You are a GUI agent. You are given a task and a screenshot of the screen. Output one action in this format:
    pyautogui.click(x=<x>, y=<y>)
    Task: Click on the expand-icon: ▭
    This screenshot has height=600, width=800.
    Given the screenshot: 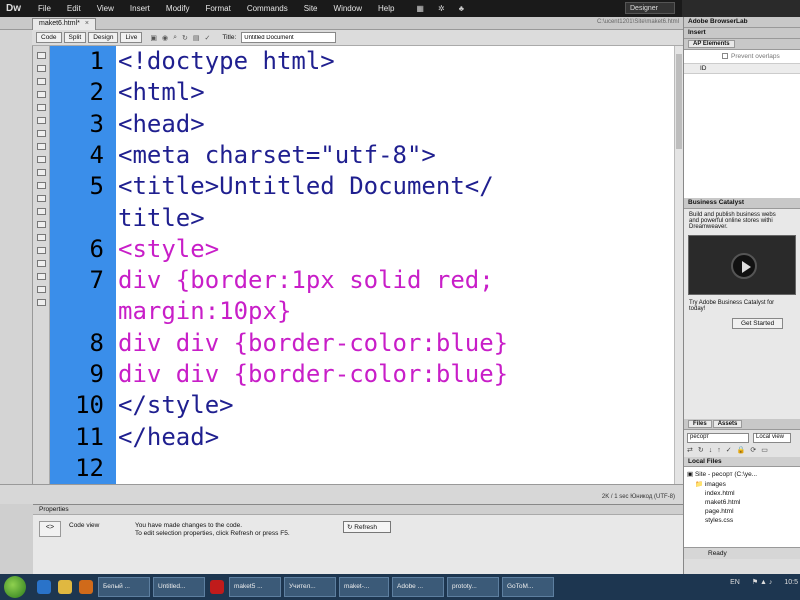 What is the action you would take?
    pyautogui.click(x=767, y=450)
    